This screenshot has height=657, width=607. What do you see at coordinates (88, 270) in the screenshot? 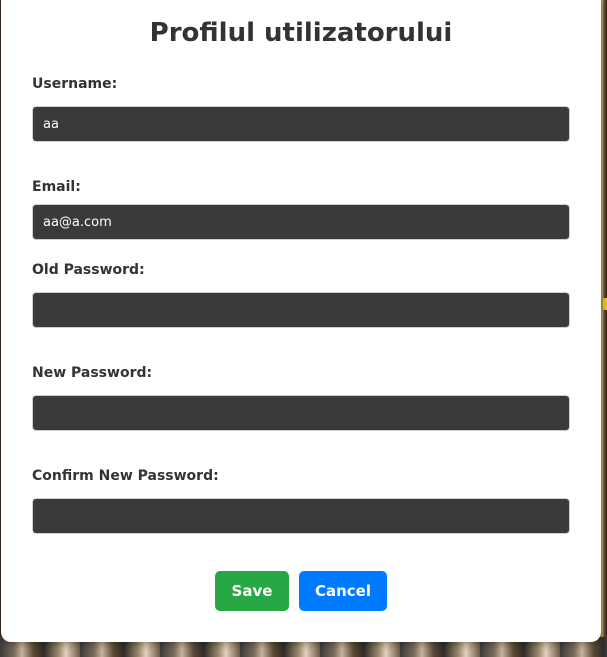
I see `old-password-label: Old Password:` at bounding box center [88, 270].